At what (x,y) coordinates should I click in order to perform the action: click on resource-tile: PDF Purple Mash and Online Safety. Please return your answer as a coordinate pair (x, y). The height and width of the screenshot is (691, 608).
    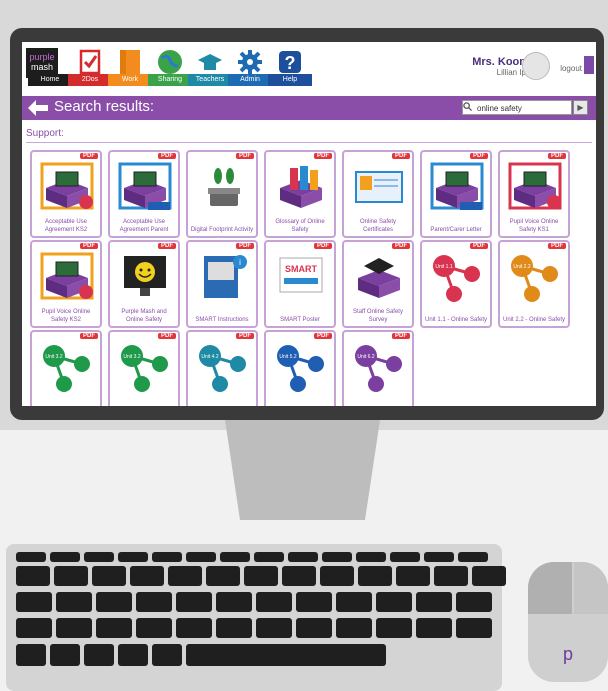
    Looking at the image, I should click on (144, 284).